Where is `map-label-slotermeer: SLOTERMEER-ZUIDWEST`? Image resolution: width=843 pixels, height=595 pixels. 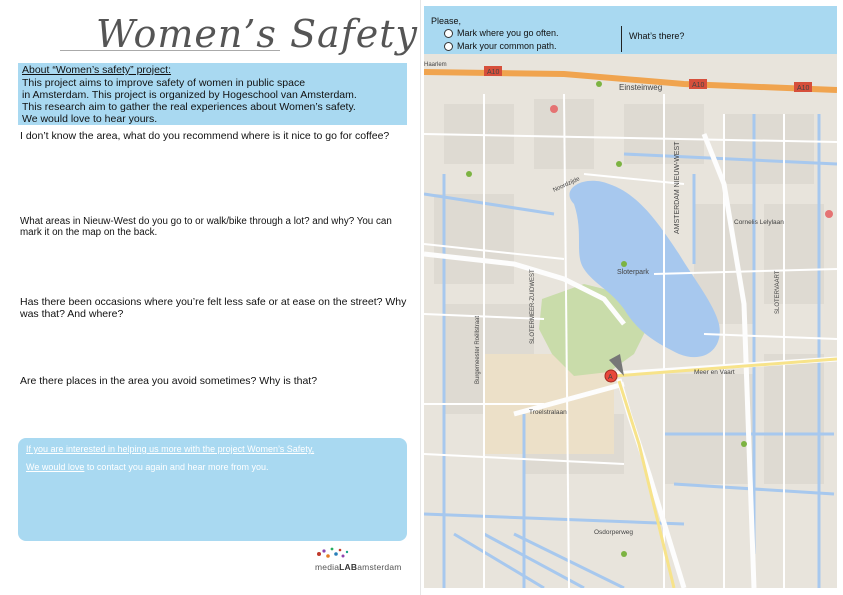 map-label-slotermeer: SLOTERMEER-ZUIDWEST is located at coordinates (533, 306).